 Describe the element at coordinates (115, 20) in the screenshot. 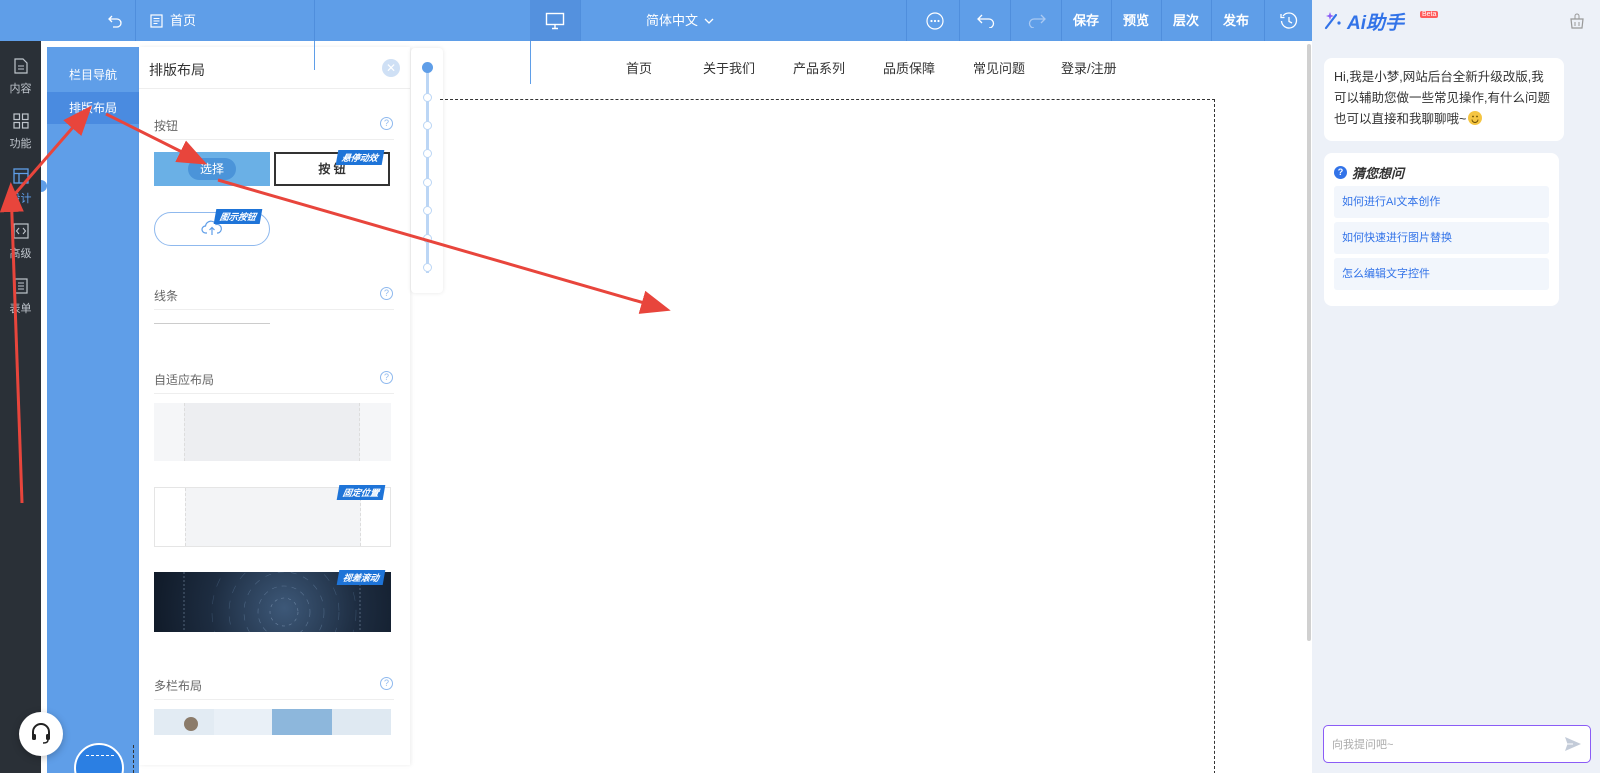

I see `back-icon` at that location.